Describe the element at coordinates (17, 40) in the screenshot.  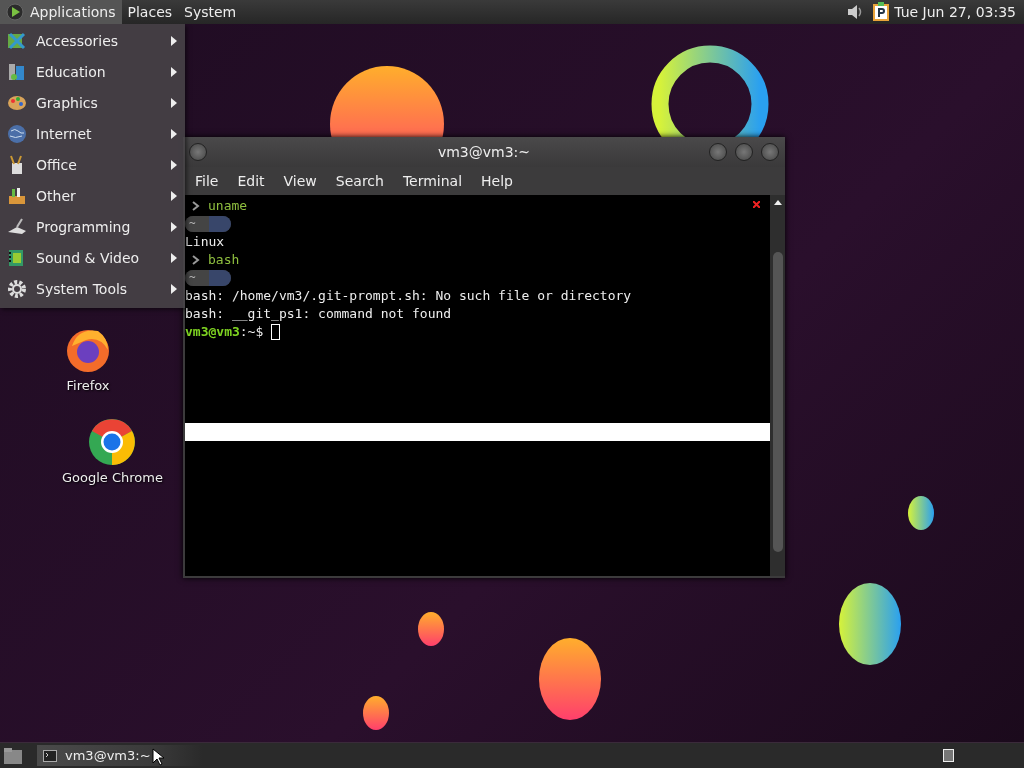
I see `tools-icon` at that location.